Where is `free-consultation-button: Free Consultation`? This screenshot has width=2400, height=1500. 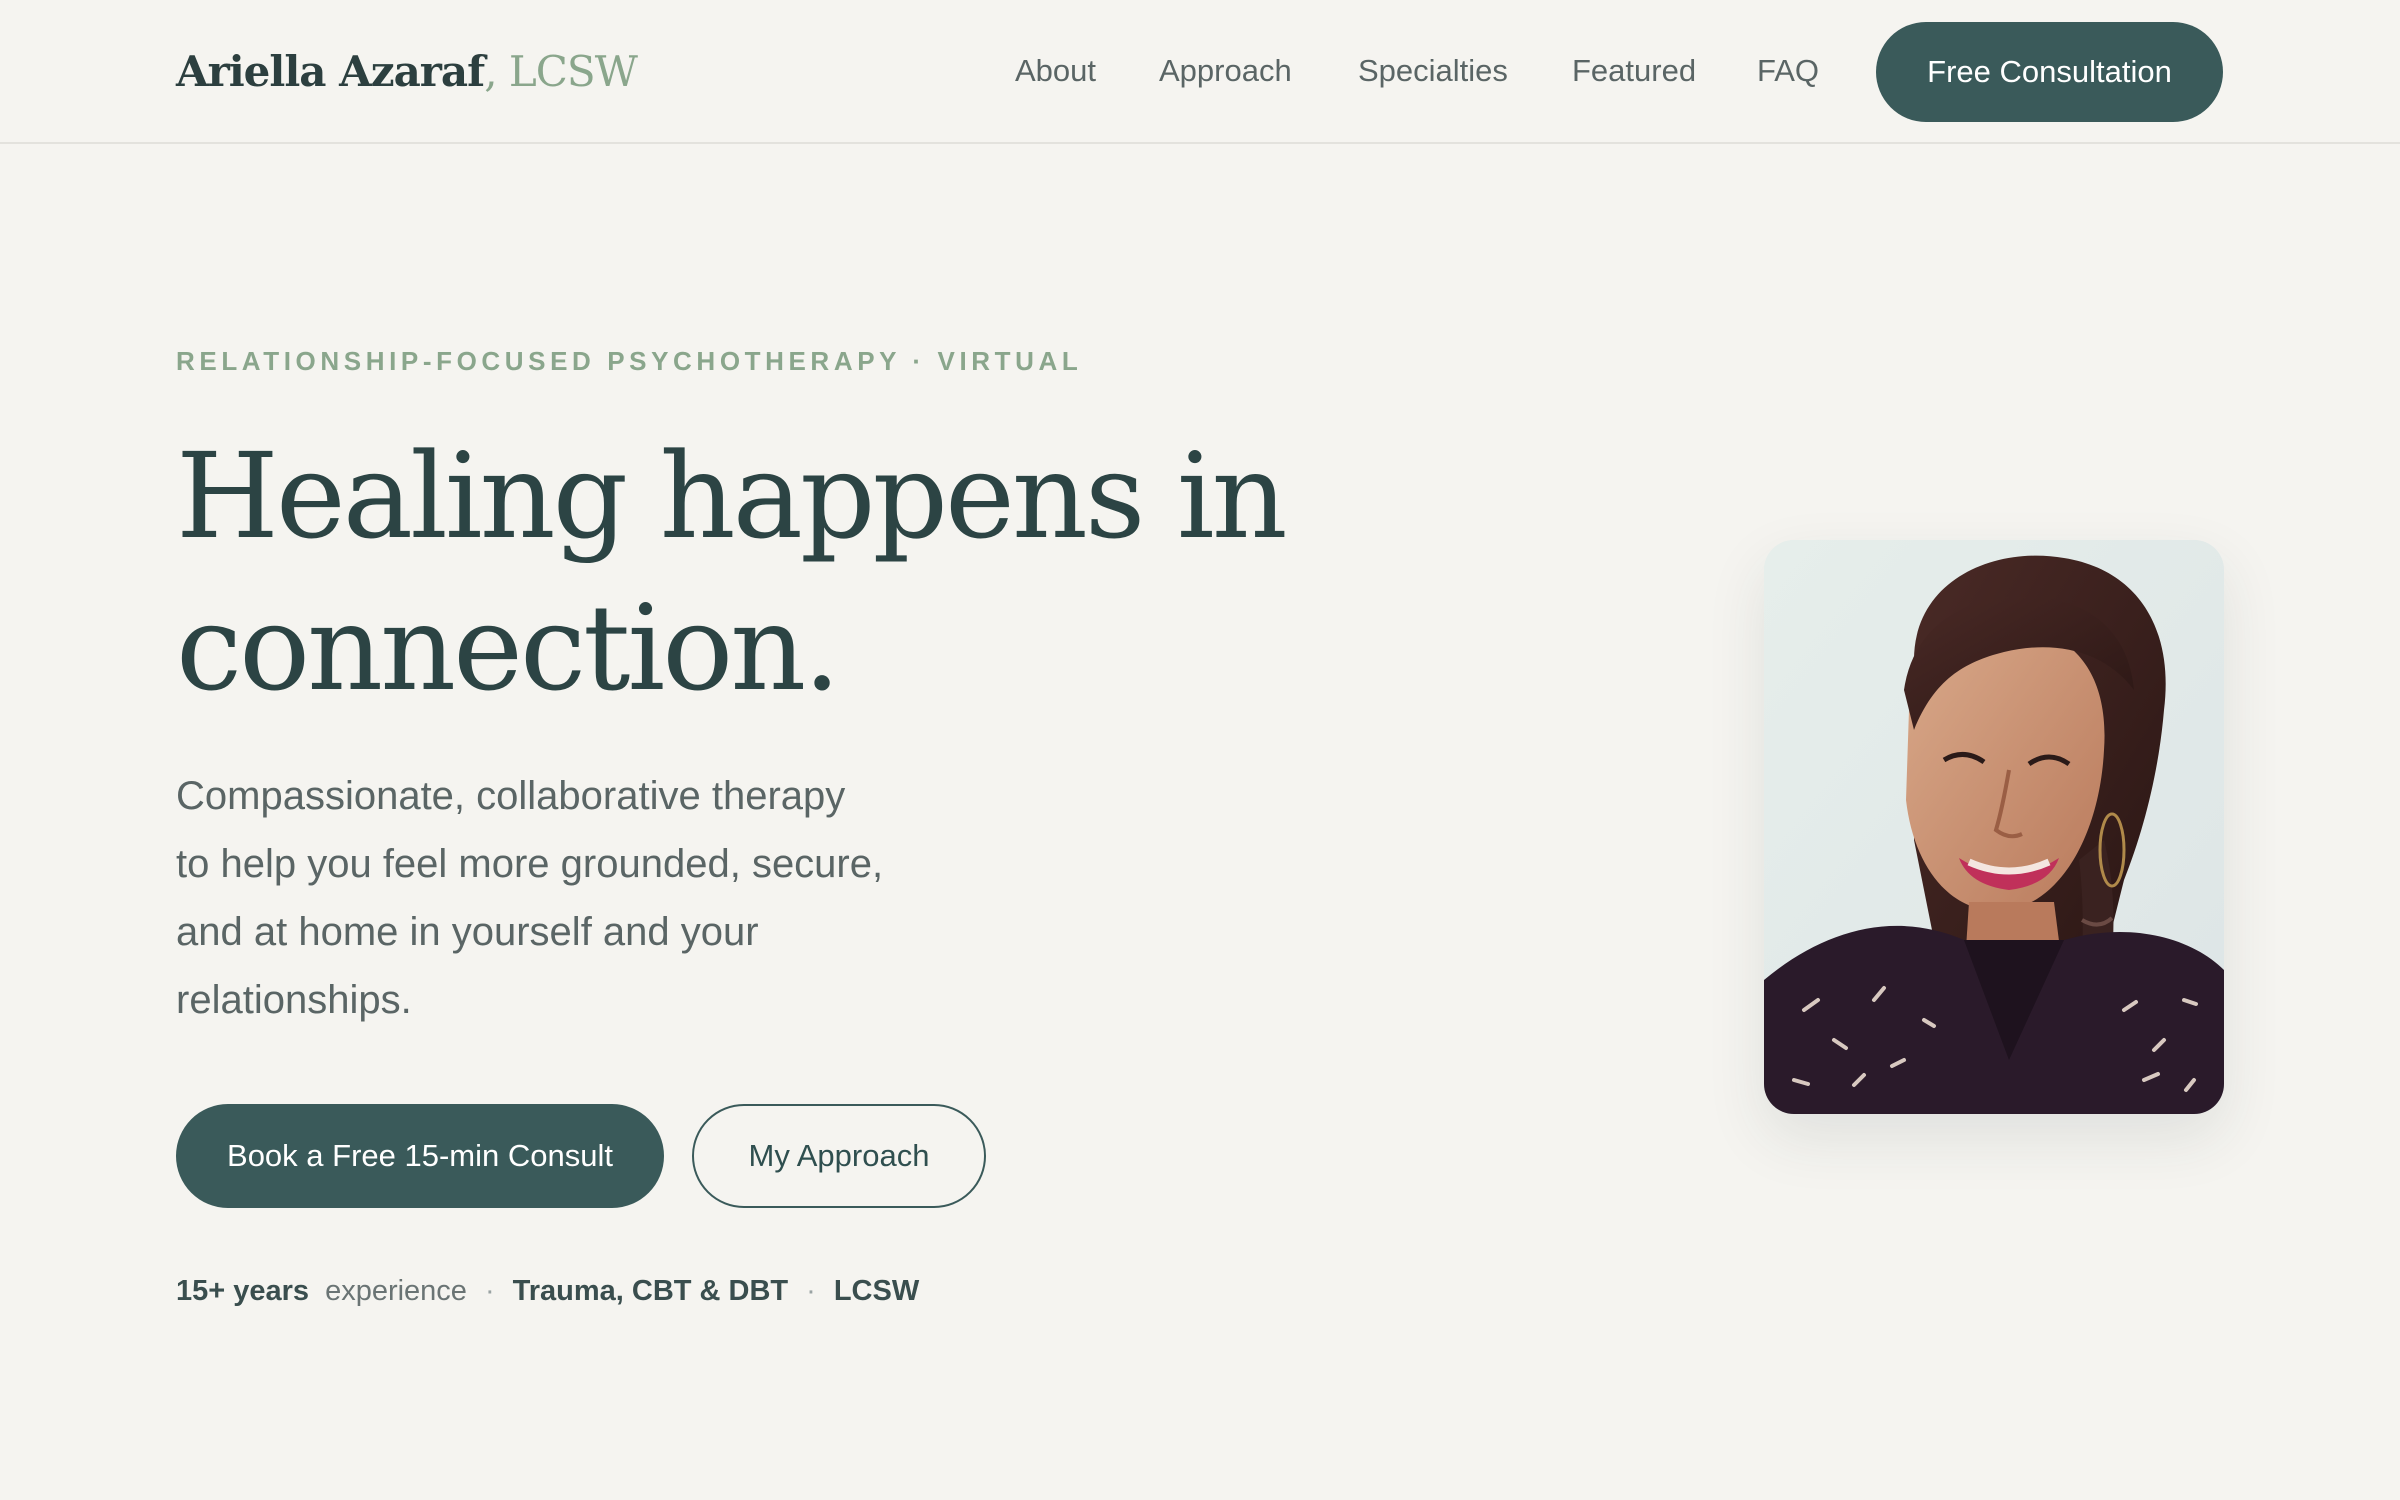
free-consultation-button: Free Consultation is located at coordinates (2049, 72).